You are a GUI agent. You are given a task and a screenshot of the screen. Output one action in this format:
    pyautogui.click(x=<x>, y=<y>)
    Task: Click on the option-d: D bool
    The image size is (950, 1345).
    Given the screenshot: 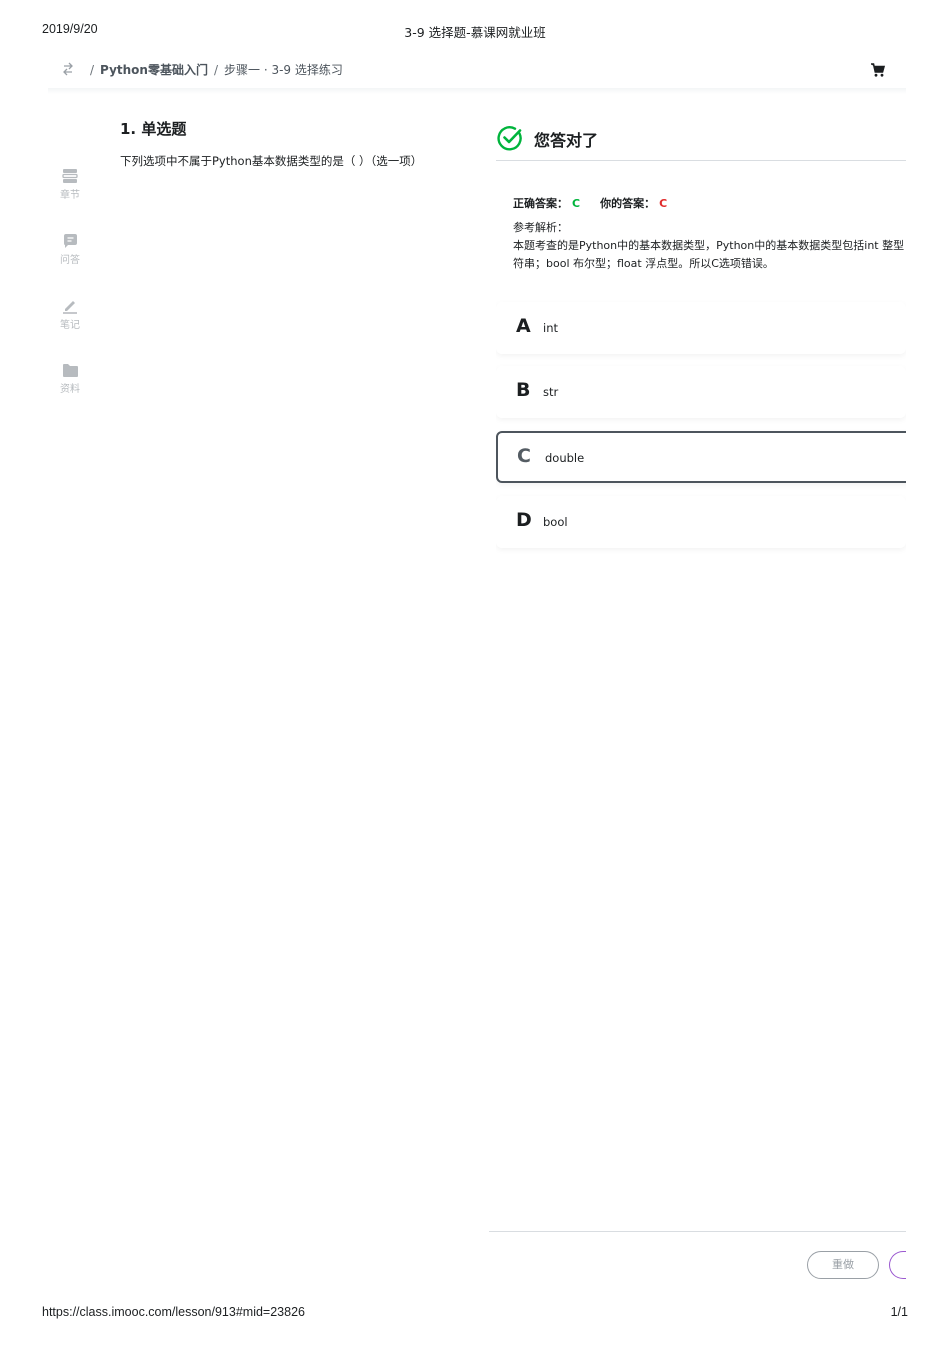 What is the action you would take?
    pyautogui.click(x=701, y=522)
    